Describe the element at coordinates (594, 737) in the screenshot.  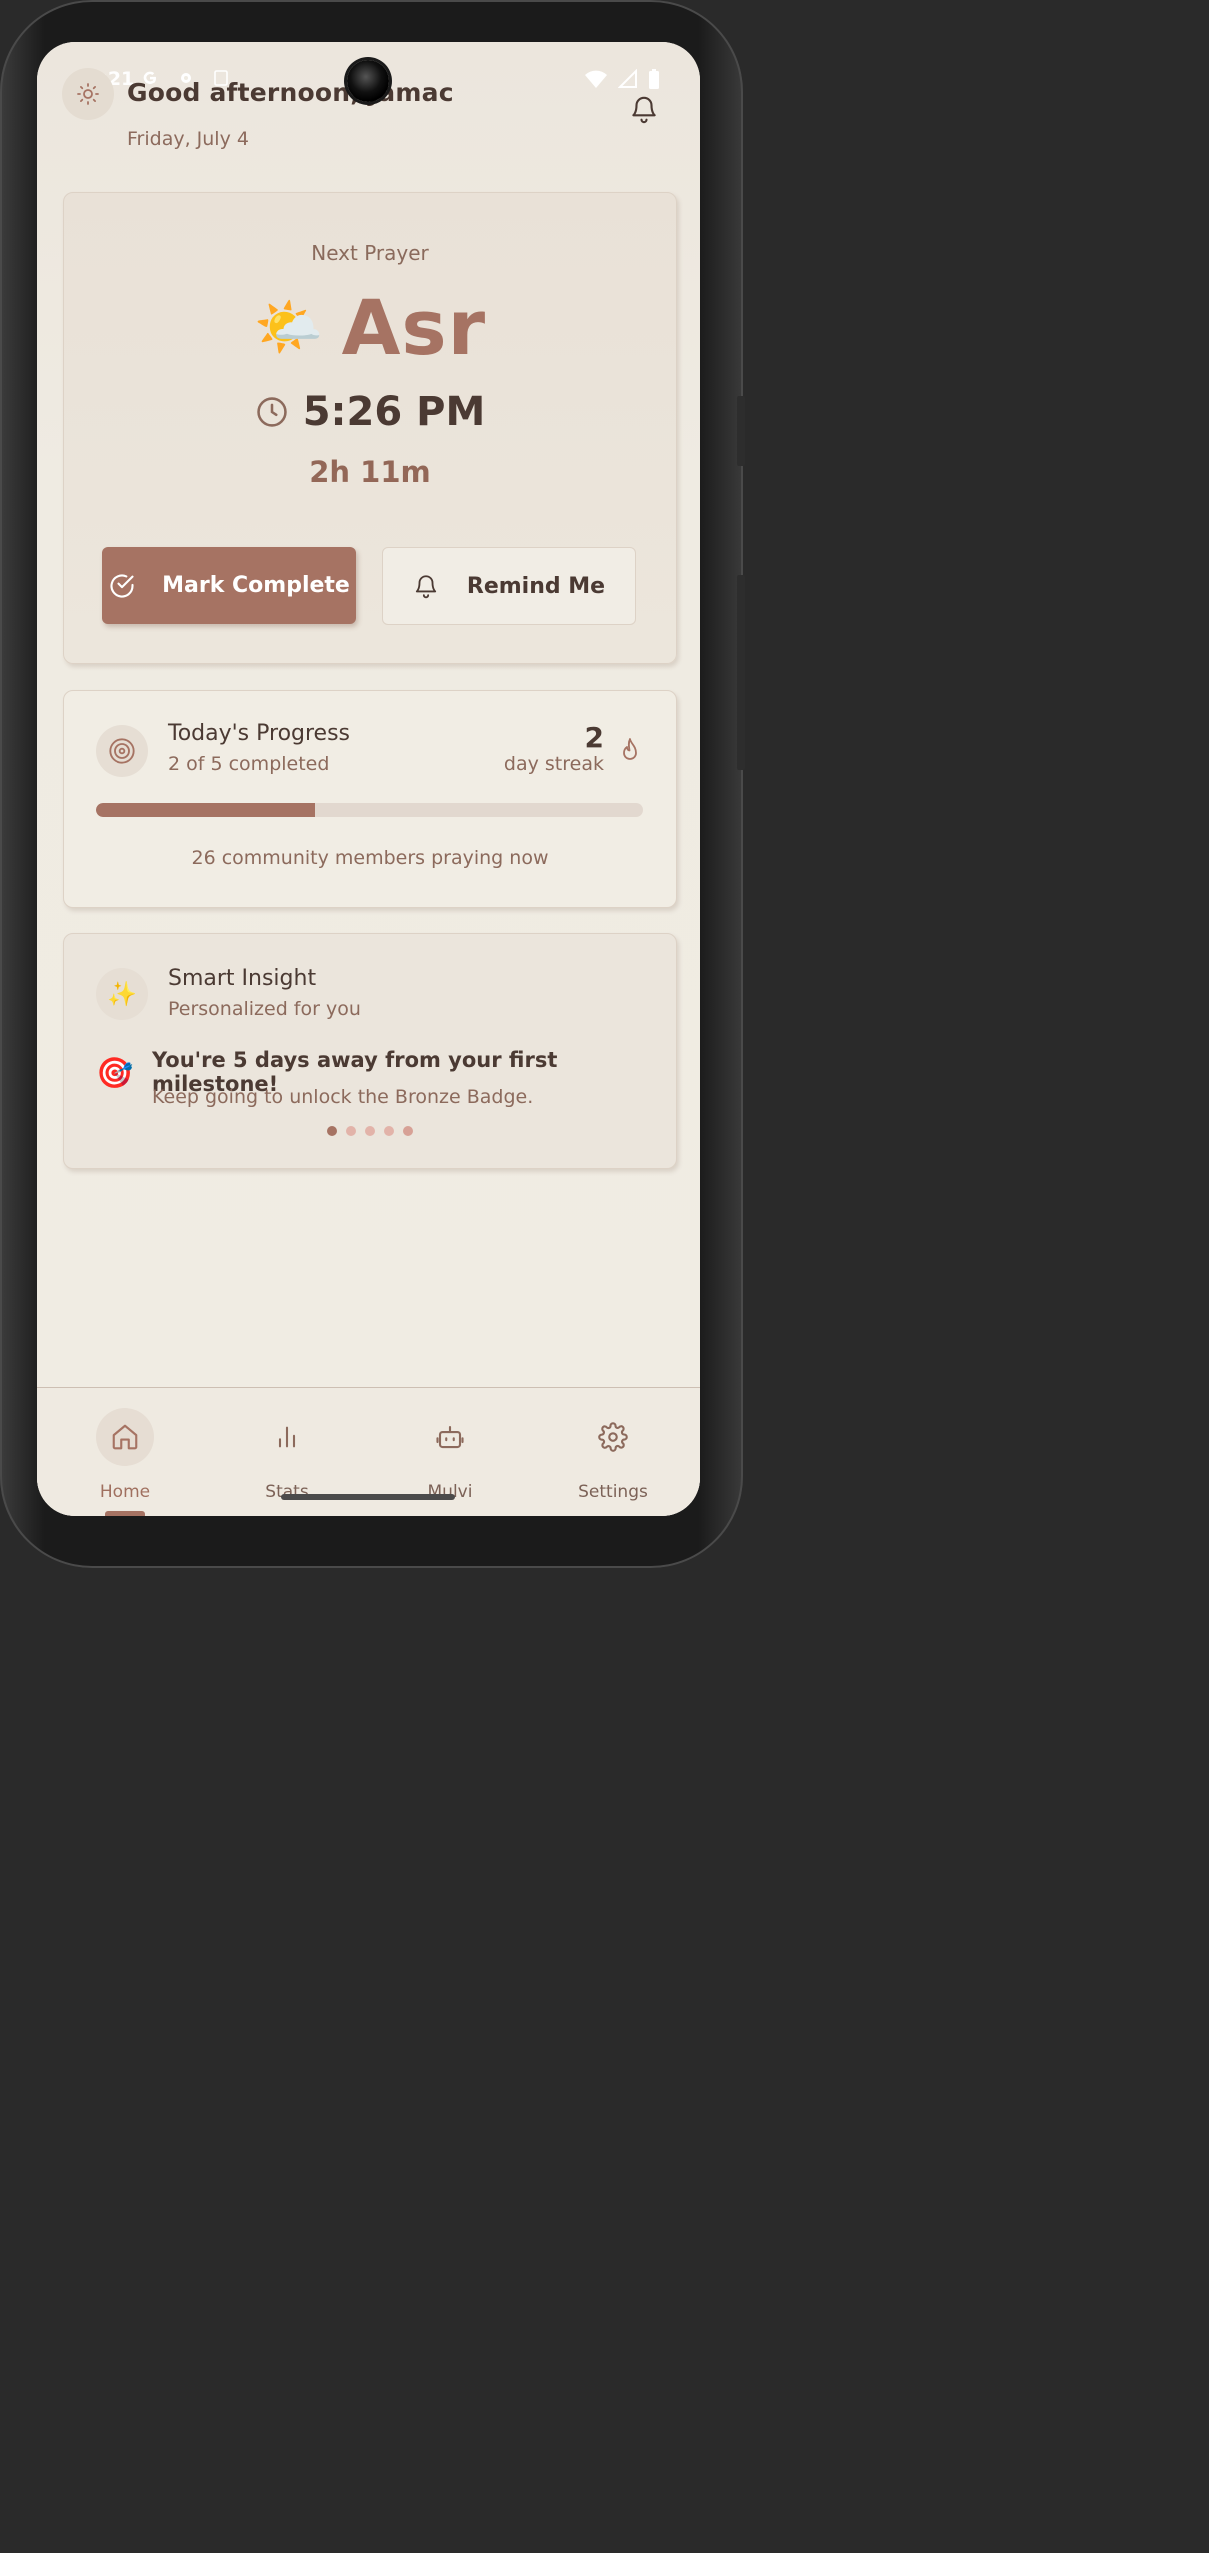
I see `streak-count: 2` at that location.